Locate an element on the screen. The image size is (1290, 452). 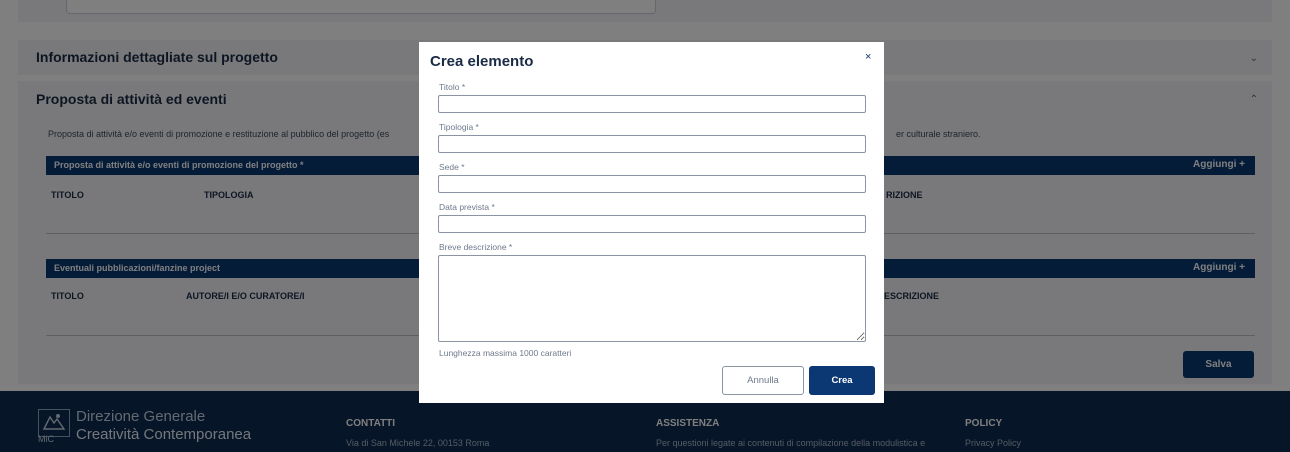
breve-descrizione-label: Breve descrizione * is located at coordinates (476, 247).